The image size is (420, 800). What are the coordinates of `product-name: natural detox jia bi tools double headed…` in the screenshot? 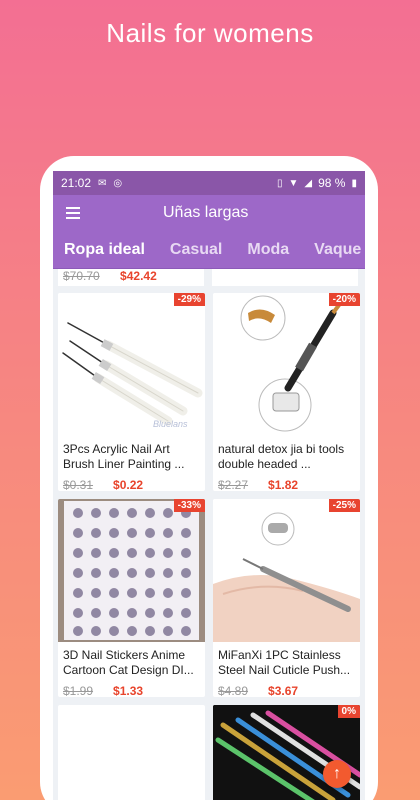 It's located at (281, 456).